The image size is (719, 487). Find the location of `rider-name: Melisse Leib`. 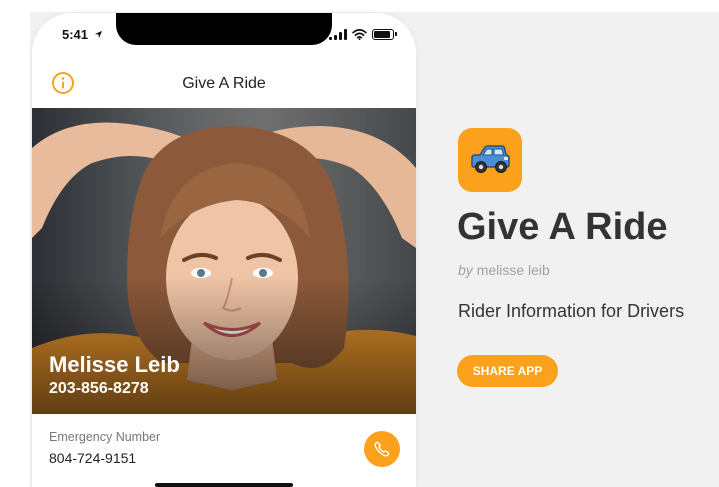

rider-name: Melisse Leib is located at coordinates (114, 364).